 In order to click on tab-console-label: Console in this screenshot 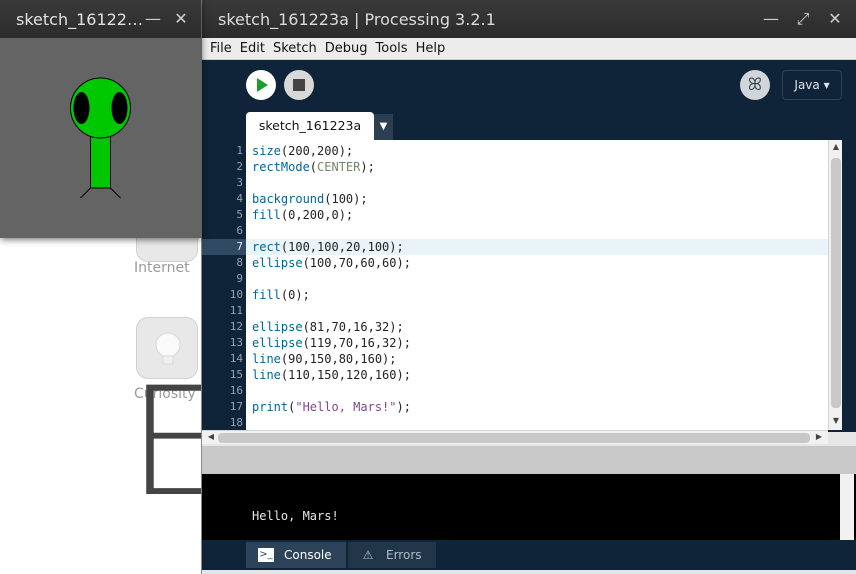, I will do `click(308, 555)`.